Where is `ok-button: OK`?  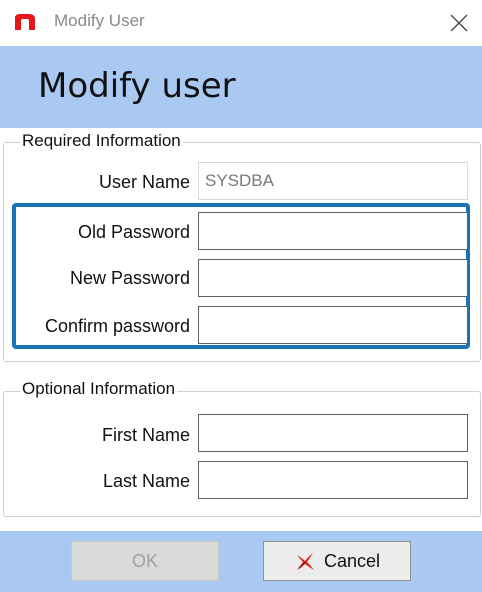 ok-button: OK is located at coordinates (145, 561).